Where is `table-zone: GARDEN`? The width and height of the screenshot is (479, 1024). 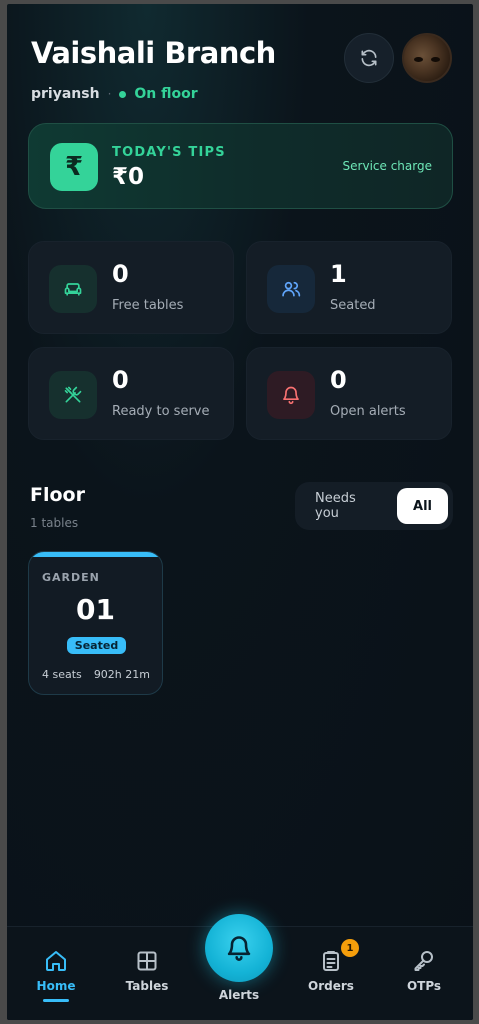 table-zone: GARDEN is located at coordinates (71, 577).